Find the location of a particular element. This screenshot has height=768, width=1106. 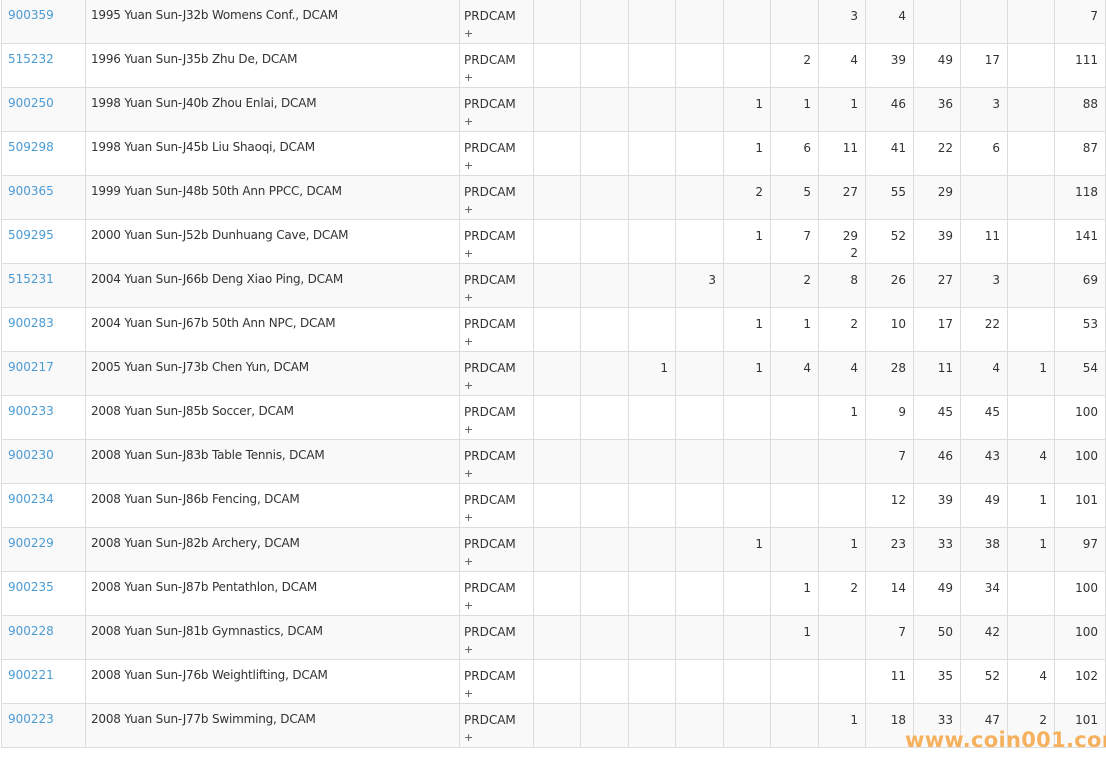

grade-count: 33 is located at coordinates (945, 544).